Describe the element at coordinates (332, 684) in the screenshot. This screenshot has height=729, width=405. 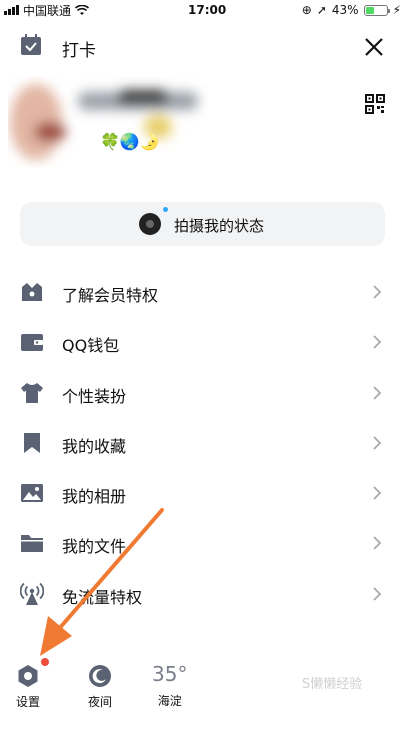
I see `watermark: S懒懒经验` at that location.